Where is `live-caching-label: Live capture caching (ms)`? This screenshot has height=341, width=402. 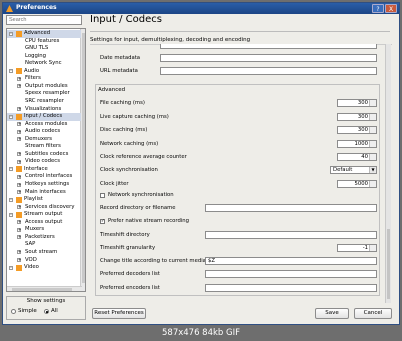 live-caching-label: Live capture caching (ms) is located at coordinates (134, 117).